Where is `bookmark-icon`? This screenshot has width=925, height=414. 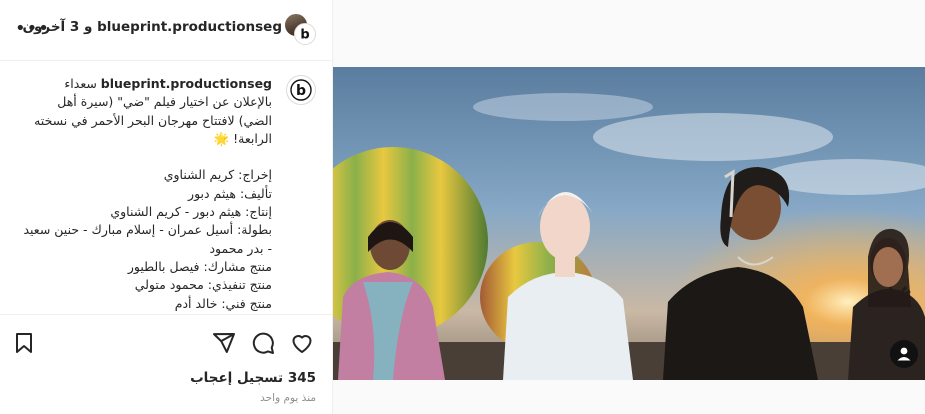 bookmark-icon is located at coordinates (24, 343).